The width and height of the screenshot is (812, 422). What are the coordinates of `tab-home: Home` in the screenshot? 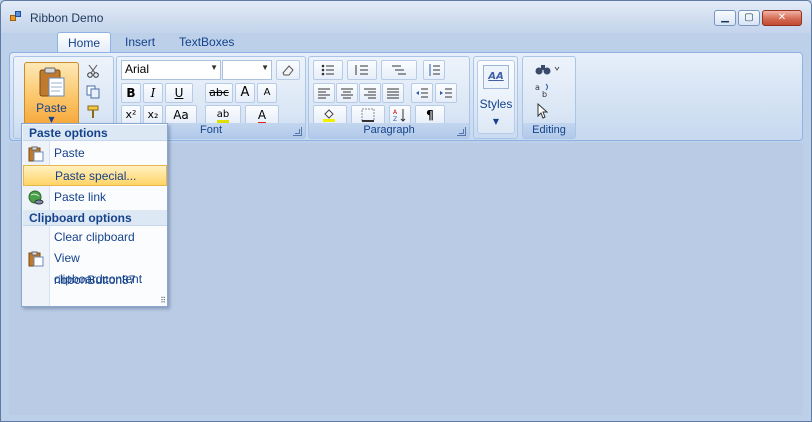 It's located at (84, 42).